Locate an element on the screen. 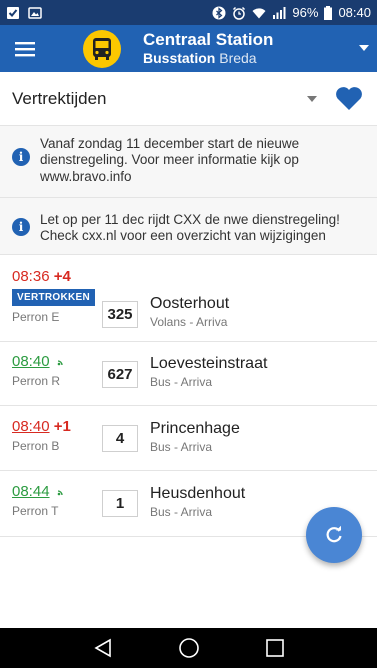 The image size is (377, 668). station-subtitle-strong: Busstation is located at coordinates (179, 58).